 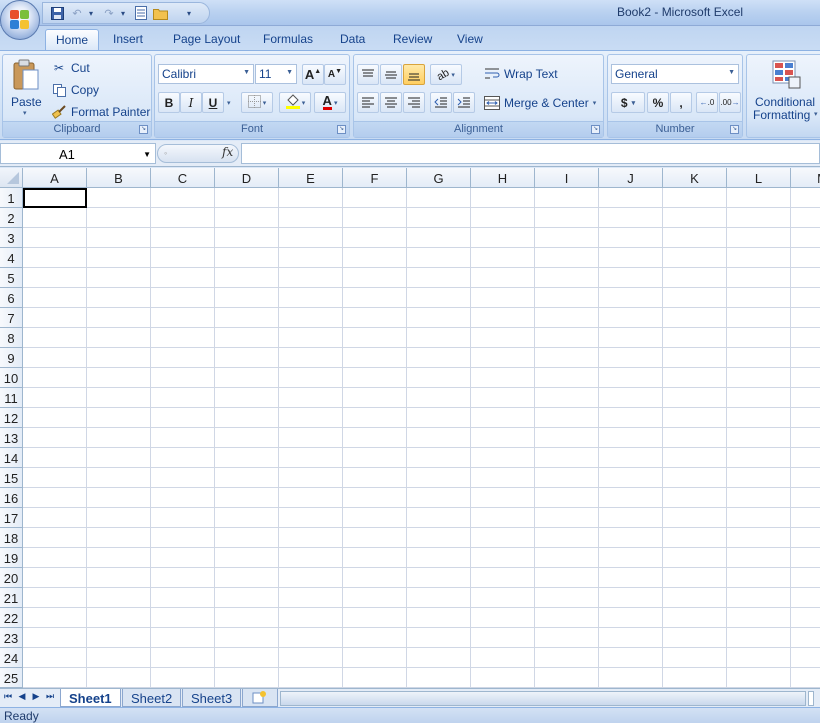 What do you see at coordinates (152, 698) in the screenshot?
I see `sheet-tab-sheet2: Sheet2` at bounding box center [152, 698].